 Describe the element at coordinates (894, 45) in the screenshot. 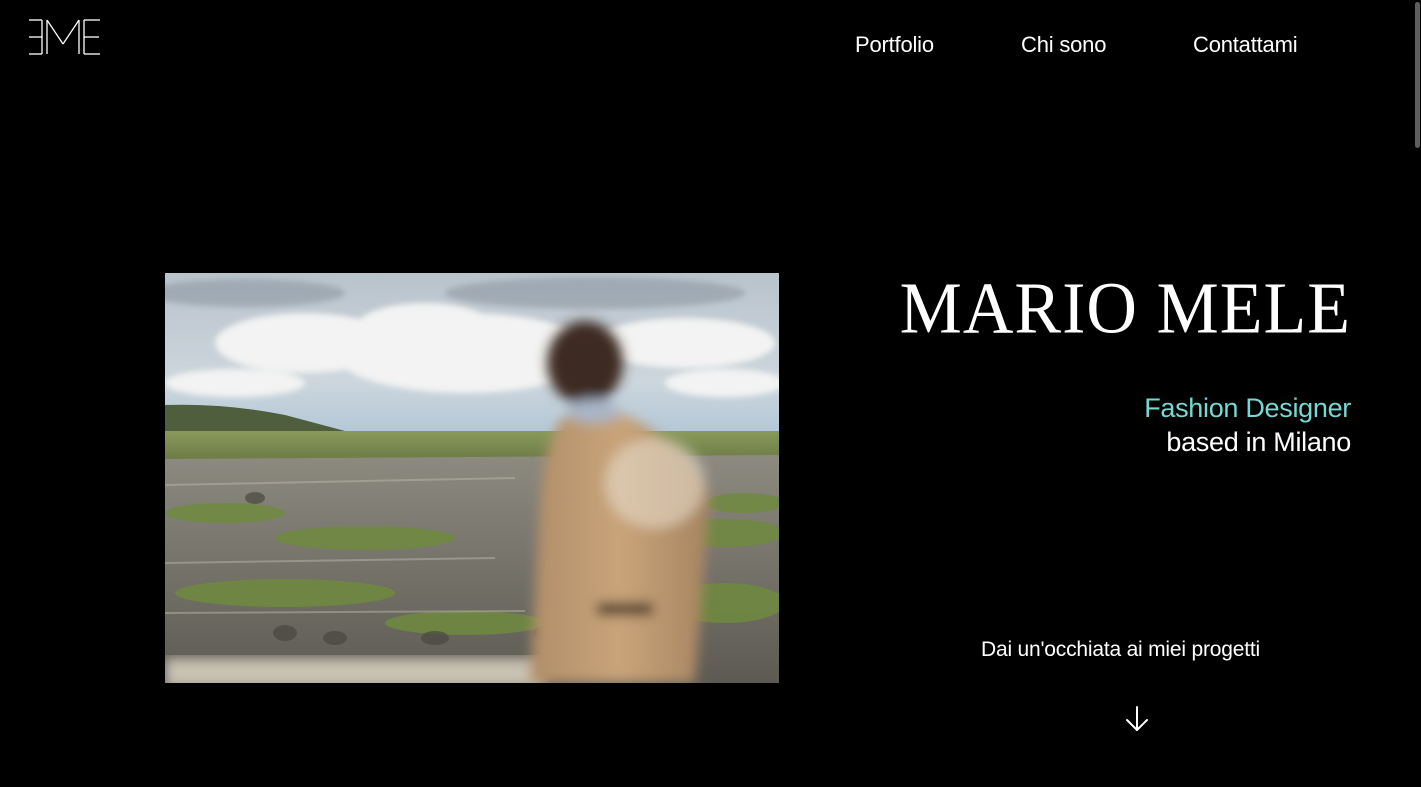

I see `nav-item-portfolio: Portfolio` at that location.